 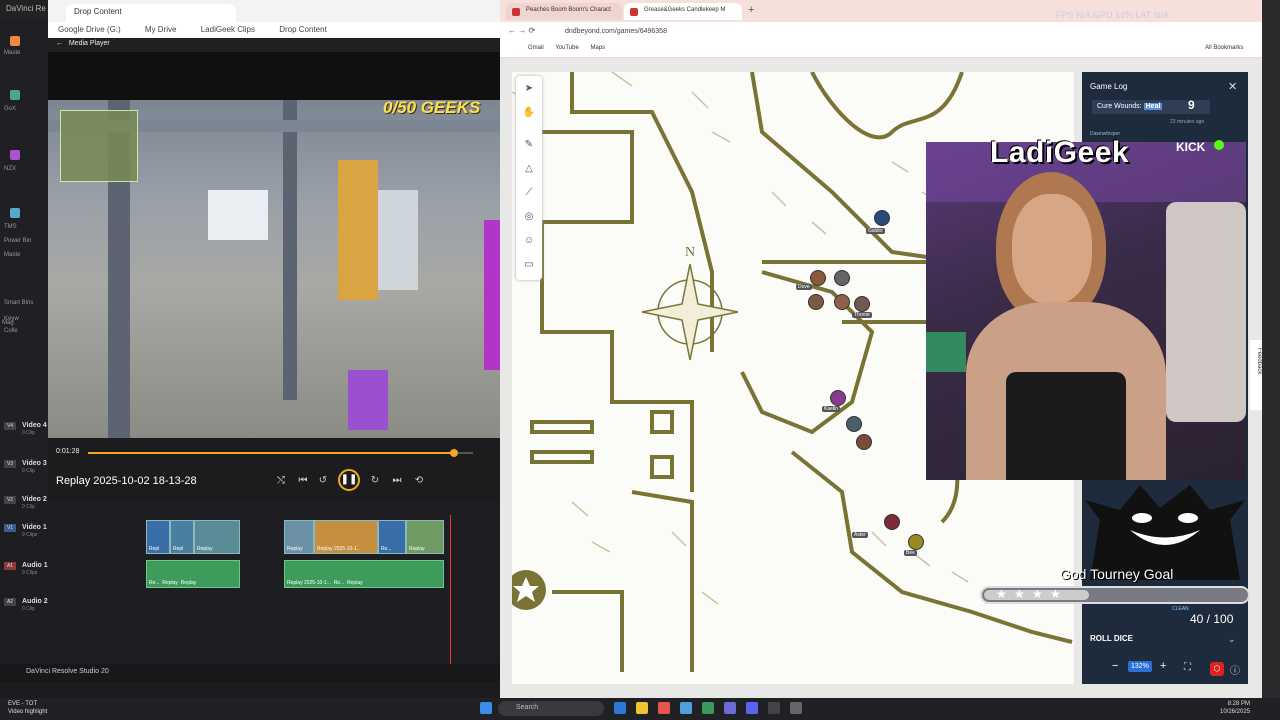 I want to click on zoom-out-icon: −, so click(x=1115, y=666).